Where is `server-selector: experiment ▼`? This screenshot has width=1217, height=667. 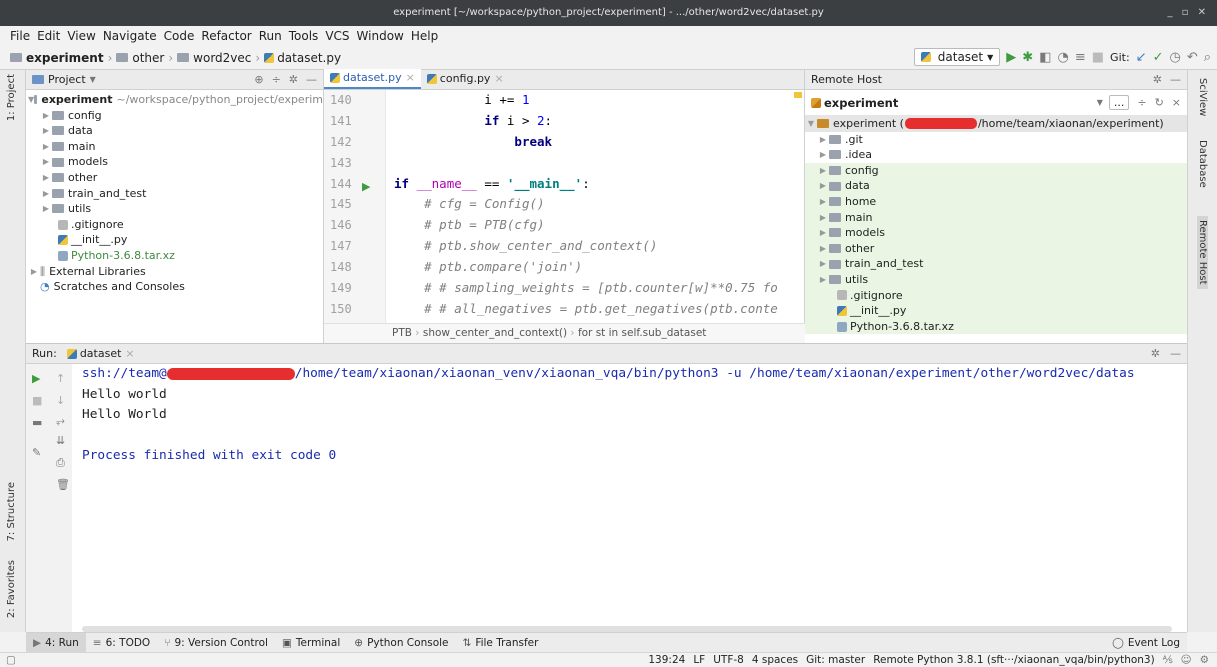
server-selector: experiment ▼ is located at coordinates (960, 103).